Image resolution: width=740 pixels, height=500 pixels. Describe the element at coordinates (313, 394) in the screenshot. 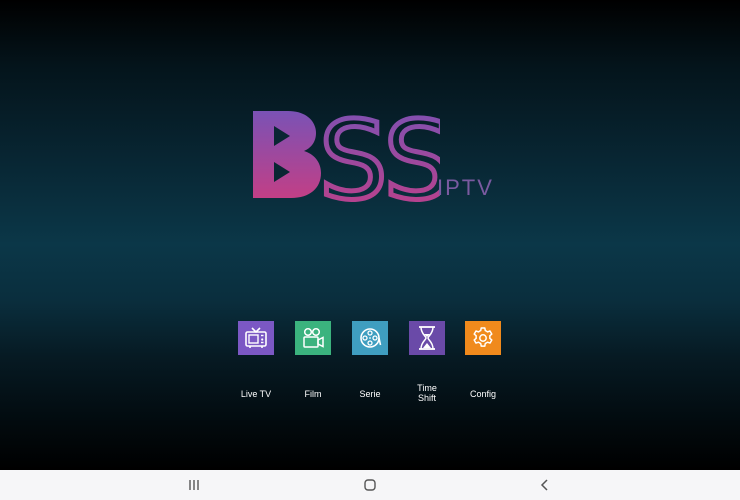

I see `menu-label: Film` at that location.